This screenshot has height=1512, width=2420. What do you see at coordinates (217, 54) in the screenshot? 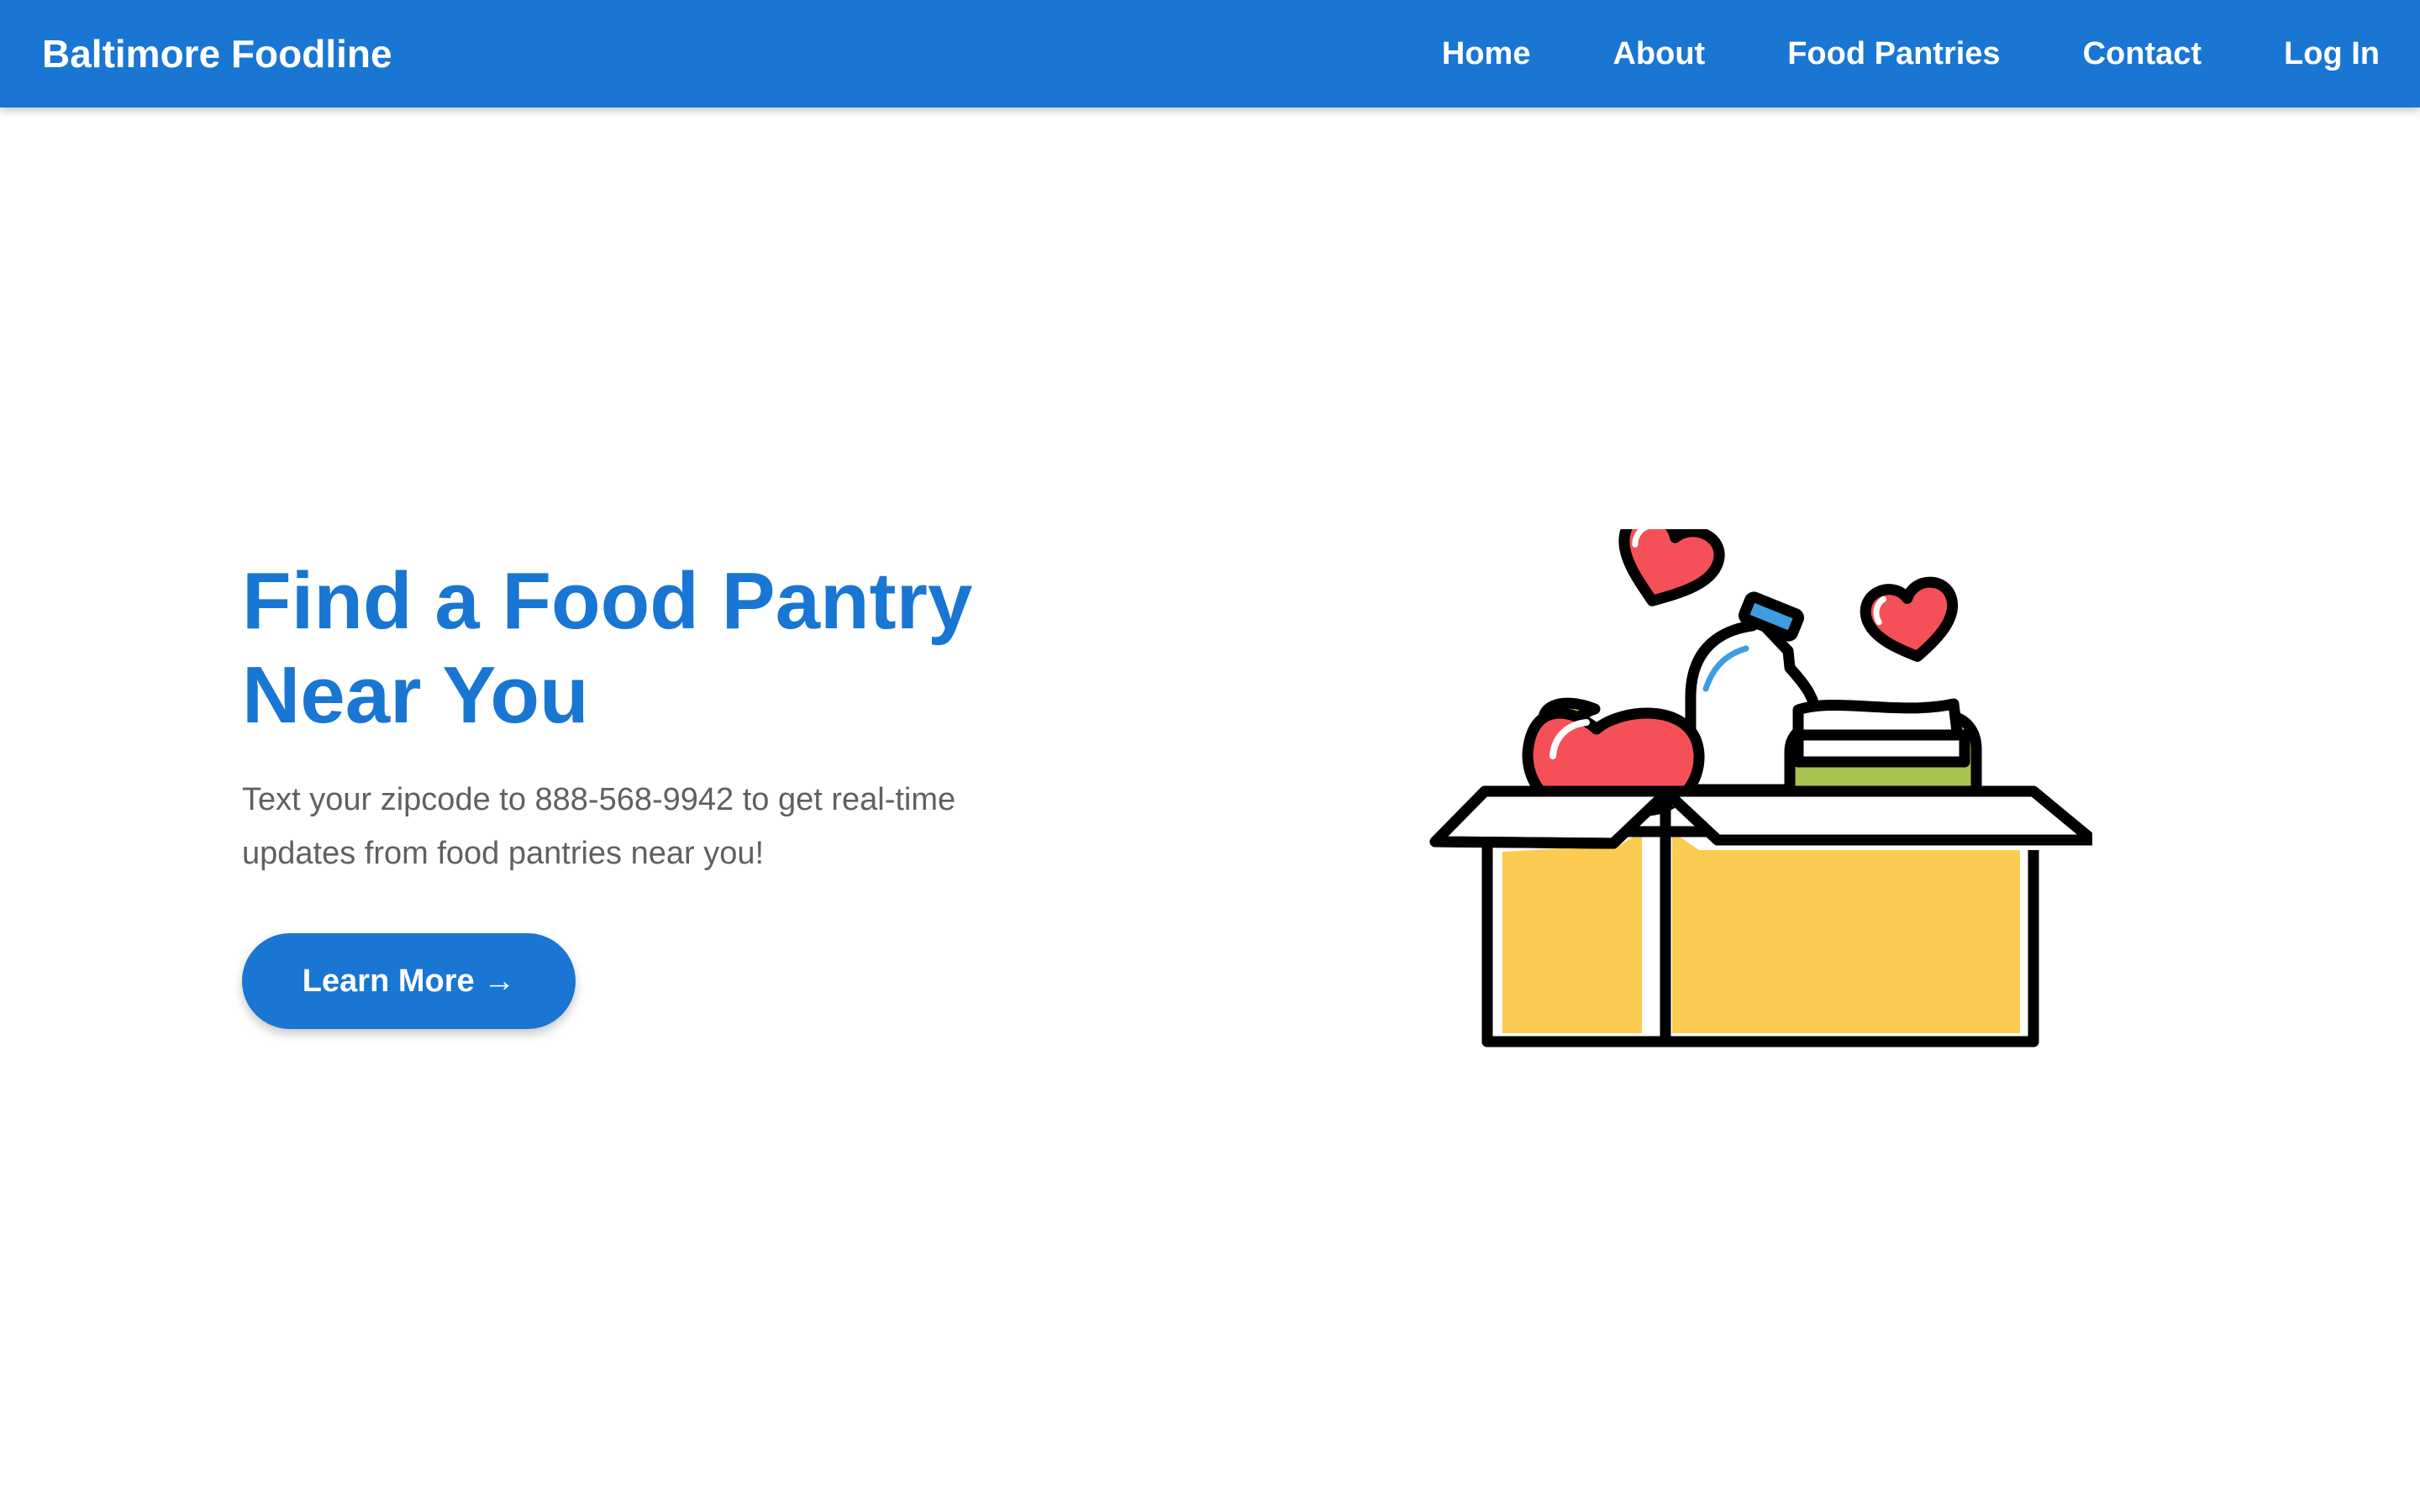
I see `brand-logo-link: Baltimore Foodline` at bounding box center [217, 54].